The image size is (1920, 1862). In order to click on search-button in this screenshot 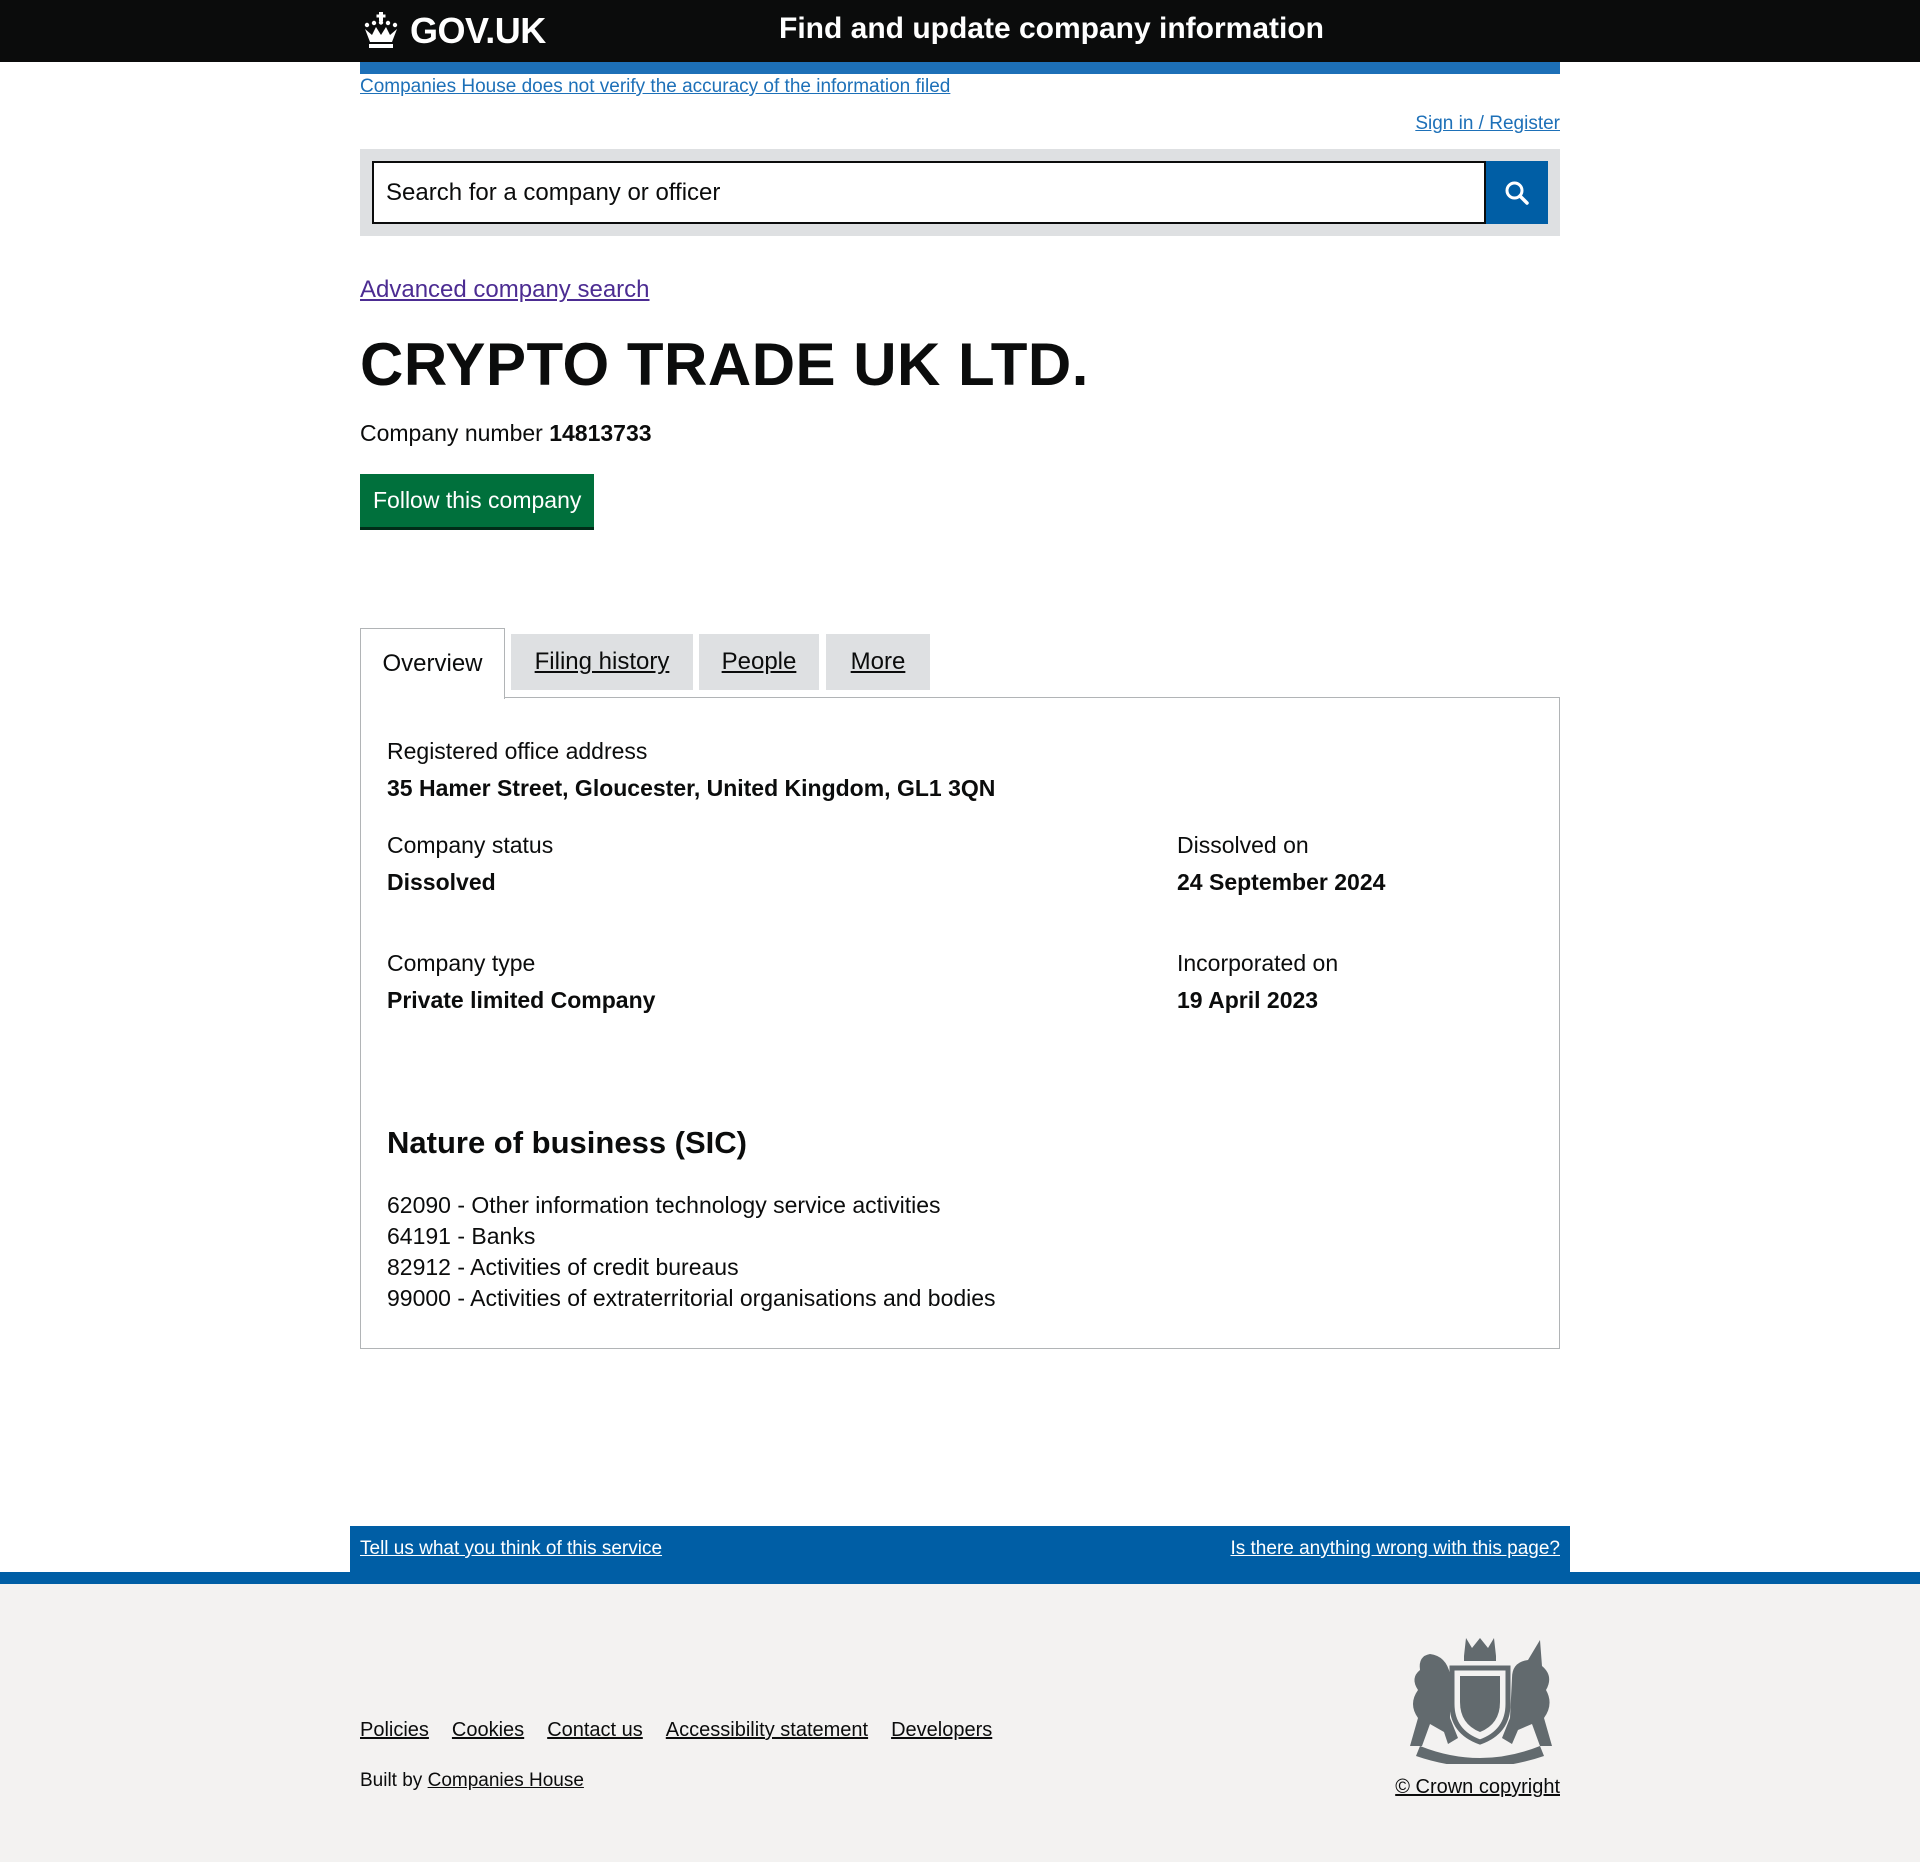, I will do `click(1517, 192)`.